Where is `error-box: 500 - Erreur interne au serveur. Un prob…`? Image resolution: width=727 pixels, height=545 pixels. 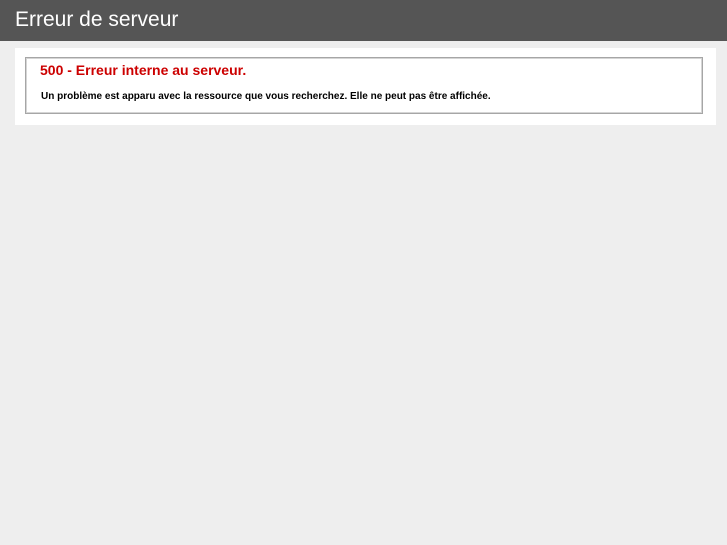 error-box: 500 - Erreur interne au serveur. Un prob… is located at coordinates (364, 85).